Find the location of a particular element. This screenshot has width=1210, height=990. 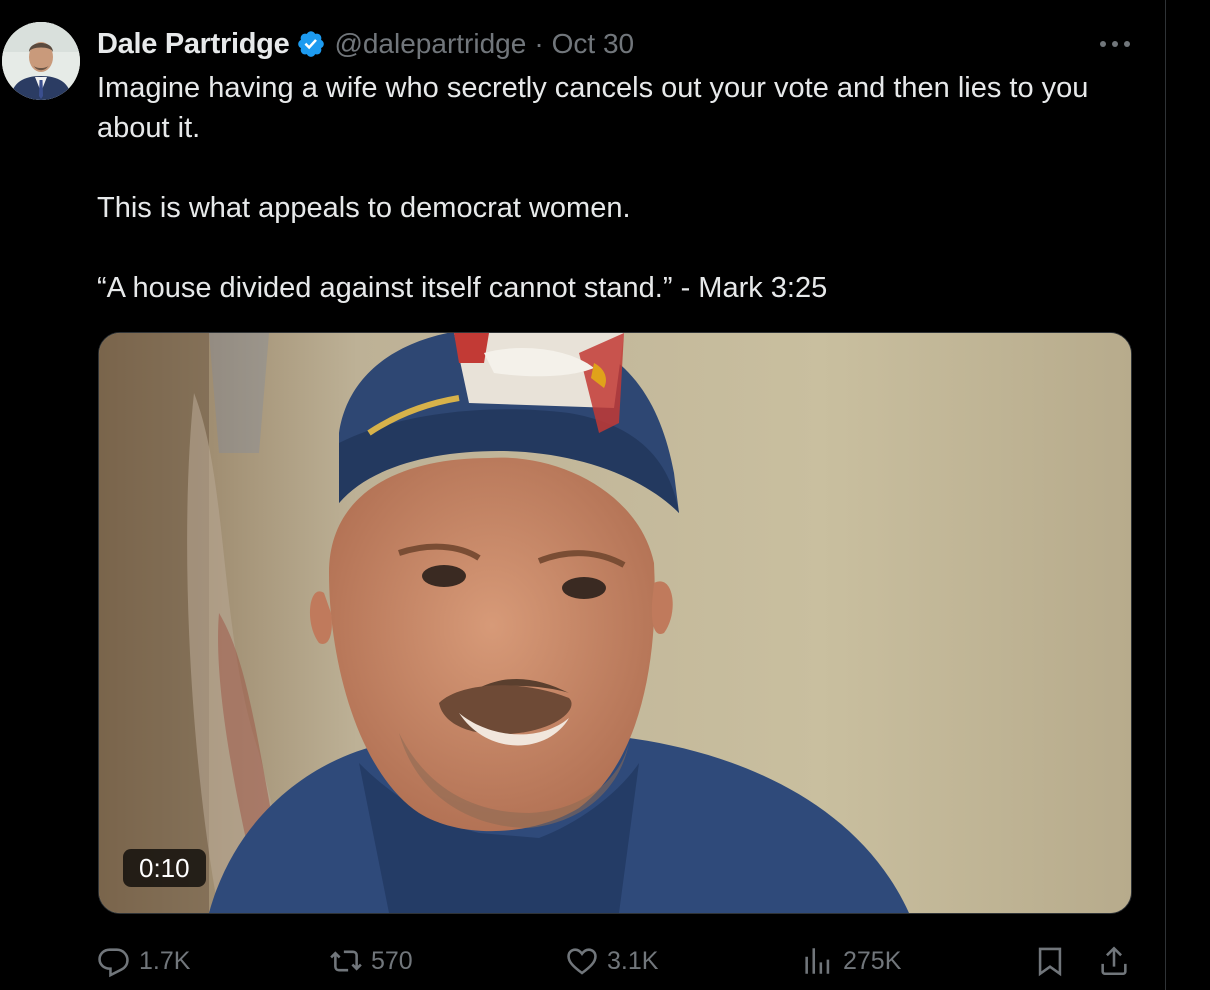

author-name: Dale Partridge is located at coordinates (193, 44).